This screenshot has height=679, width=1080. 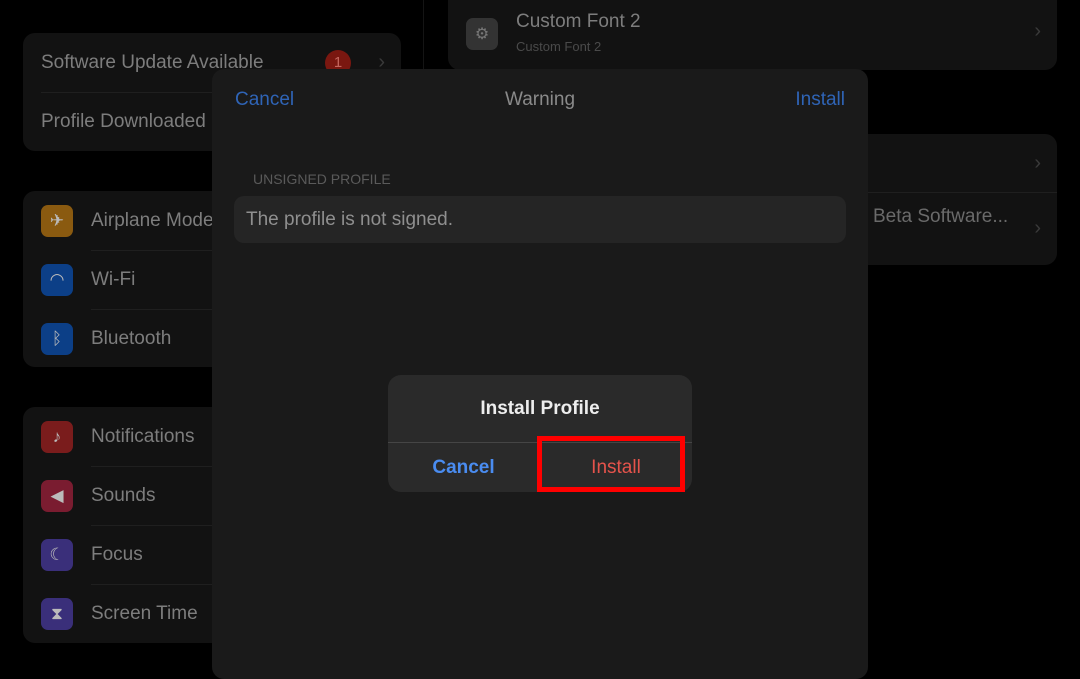 What do you see at coordinates (482, 34) in the screenshot?
I see `gear-icon: ⚙` at bounding box center [482, 34].